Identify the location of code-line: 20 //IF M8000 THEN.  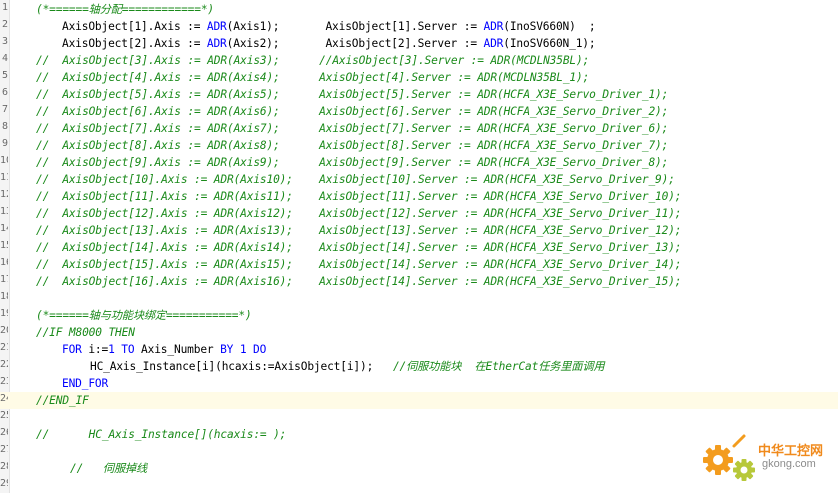
(419, 332).